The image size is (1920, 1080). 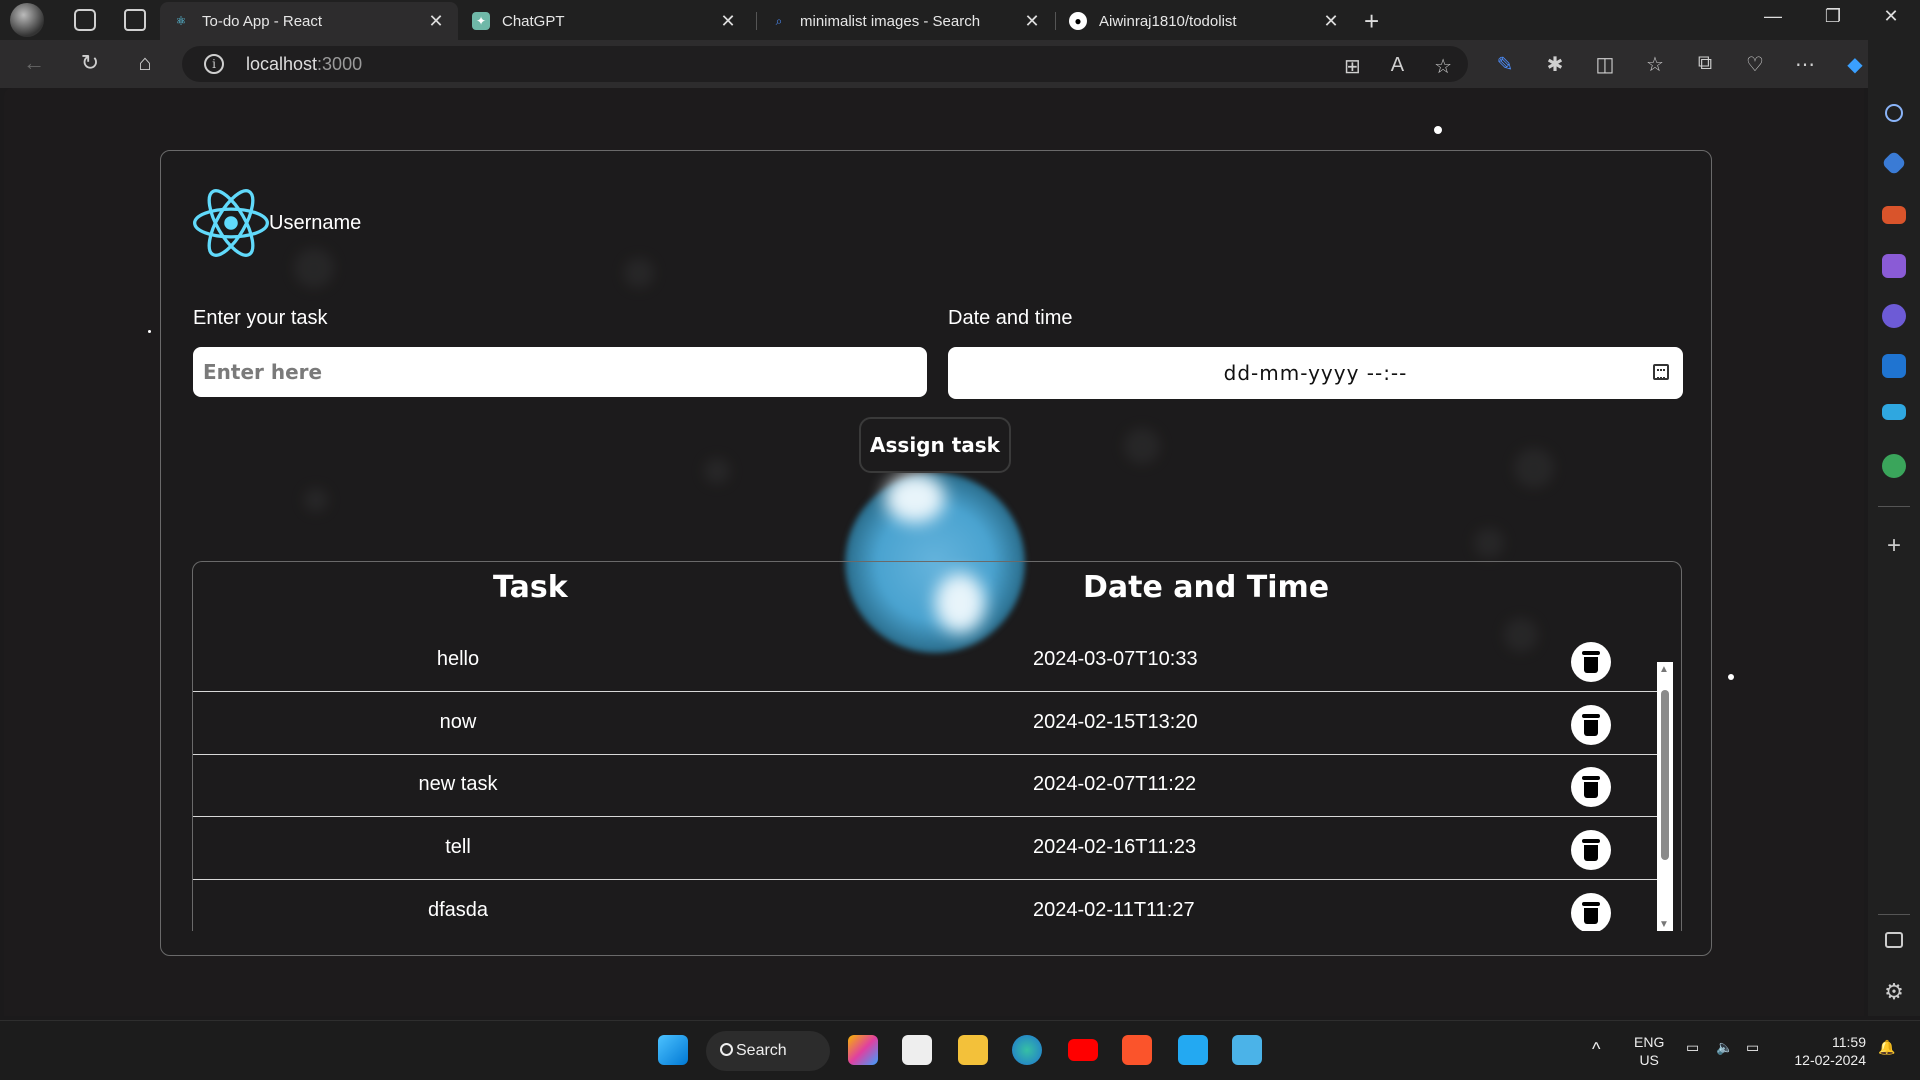 What do you see at coordinates (1371, 21) in the screenshot?
I see `new-tab-button: +` at bounding box center [1371, 21].